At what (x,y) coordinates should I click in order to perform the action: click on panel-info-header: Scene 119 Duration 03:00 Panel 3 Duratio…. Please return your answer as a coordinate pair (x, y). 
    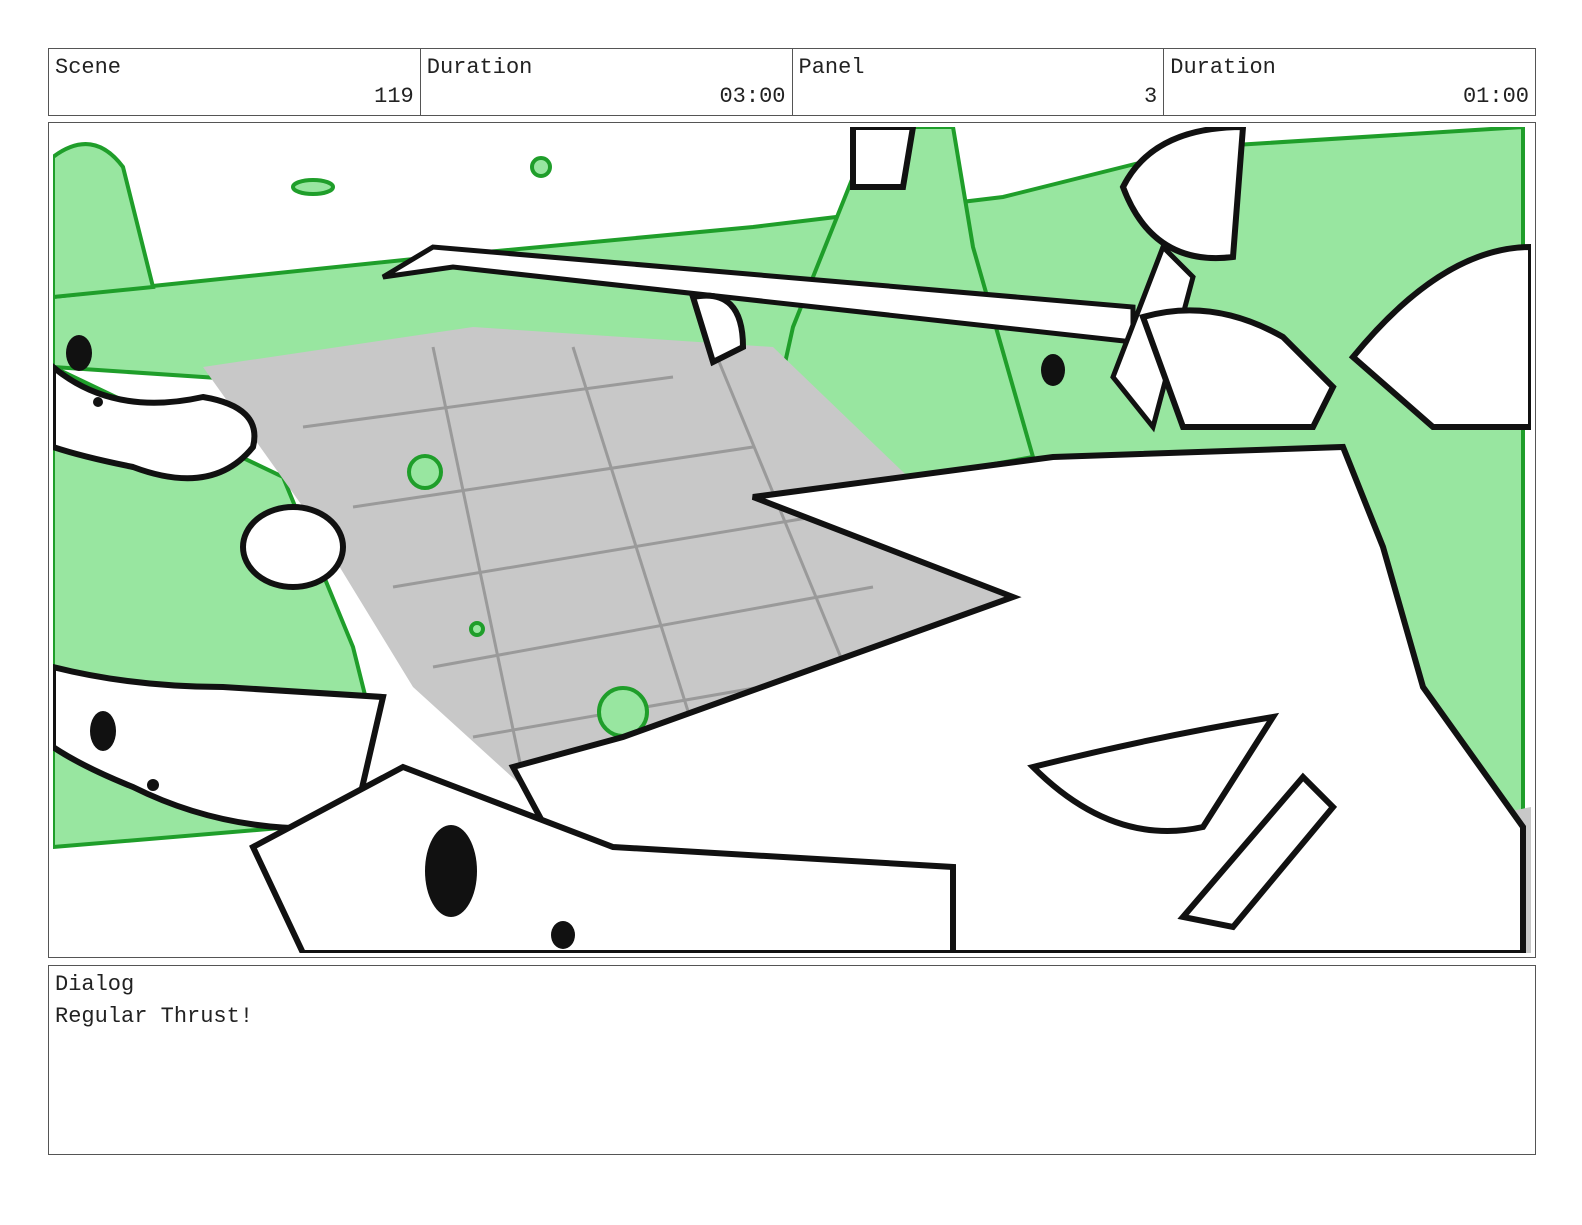
    Looking at the image, I should click on (792, 82).